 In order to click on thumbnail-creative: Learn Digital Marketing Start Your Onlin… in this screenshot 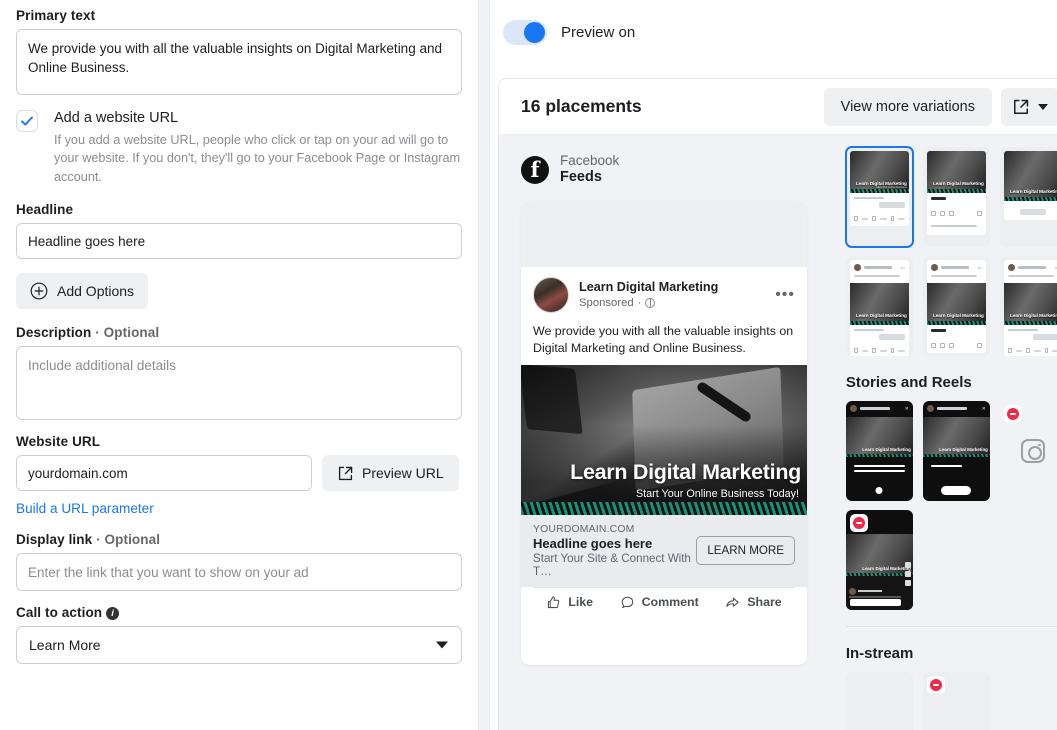, I will do `click(879, 172)`.